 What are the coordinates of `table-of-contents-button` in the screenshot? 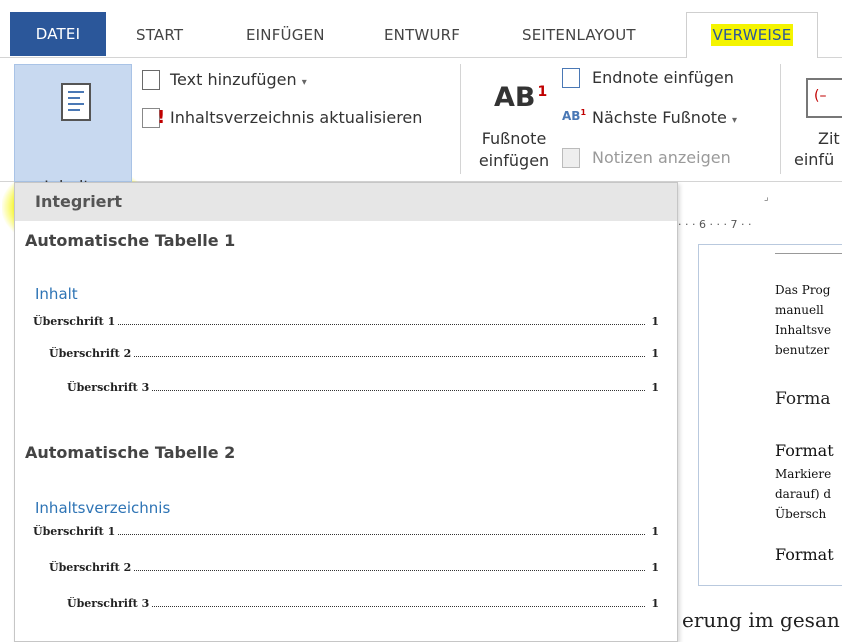 It's located at (73, 123).